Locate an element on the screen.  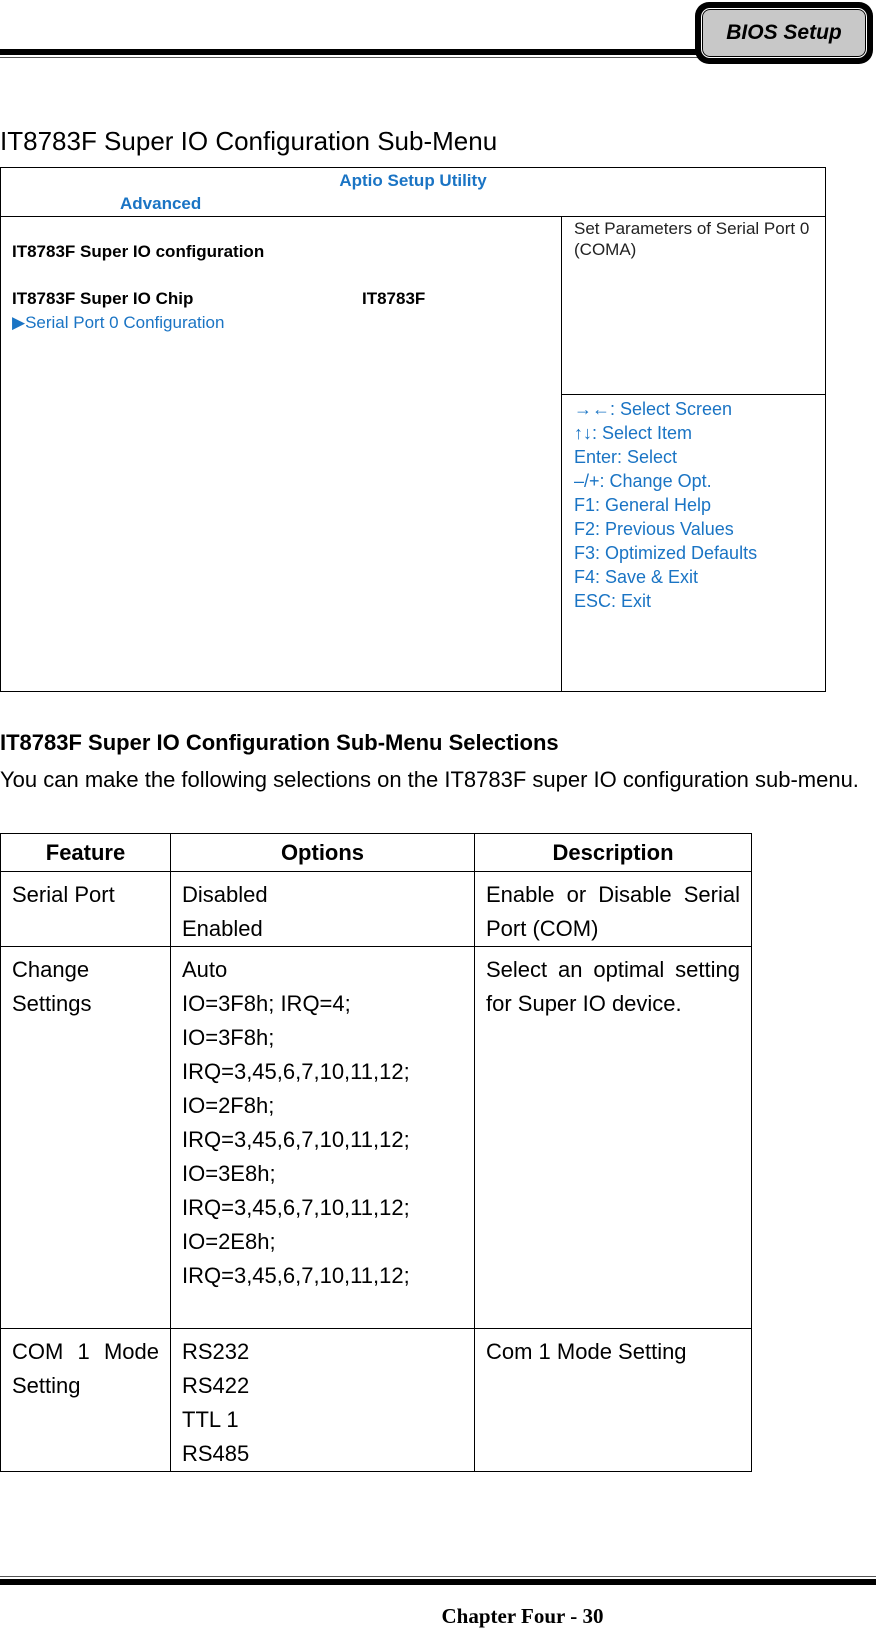
header-options: Options is located at coordinates (322, 852).